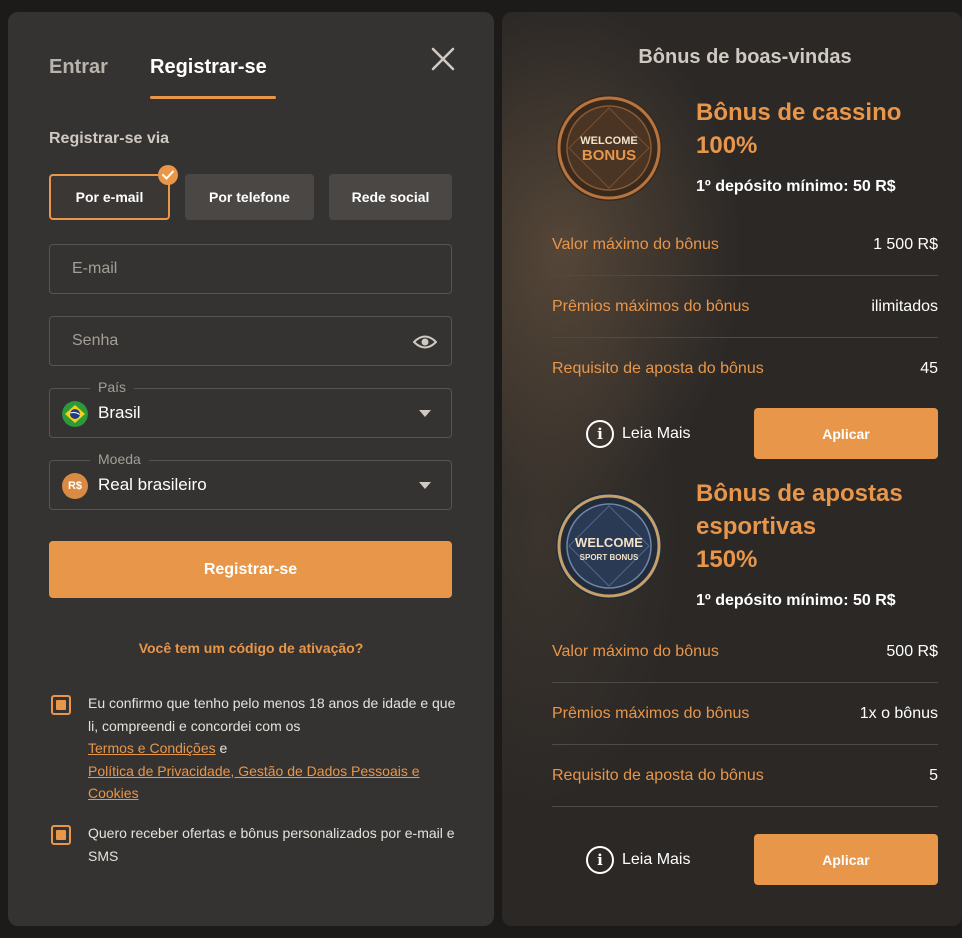 This screenshot has height=938, width=962. What do you see at coordinates (443, 59) in the screenshot?
I see `close-icon` at bounding box center [443, 59].